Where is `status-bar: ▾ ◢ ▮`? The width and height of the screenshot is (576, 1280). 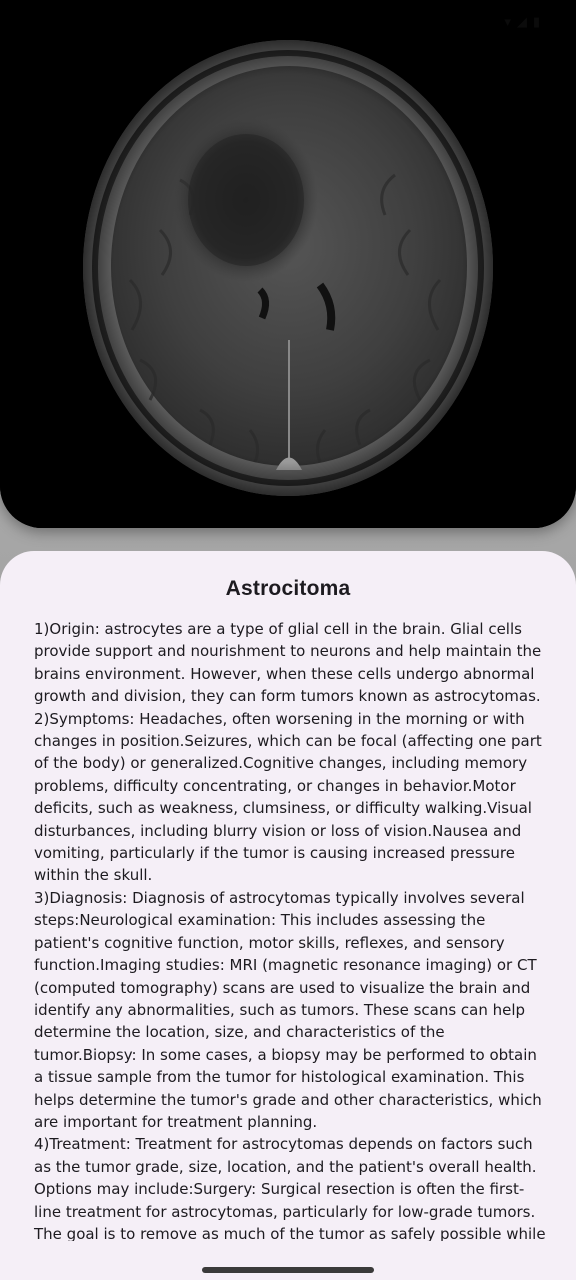
status-bar: ▾ ◢ ▮ is located at coordinates (288, 22).